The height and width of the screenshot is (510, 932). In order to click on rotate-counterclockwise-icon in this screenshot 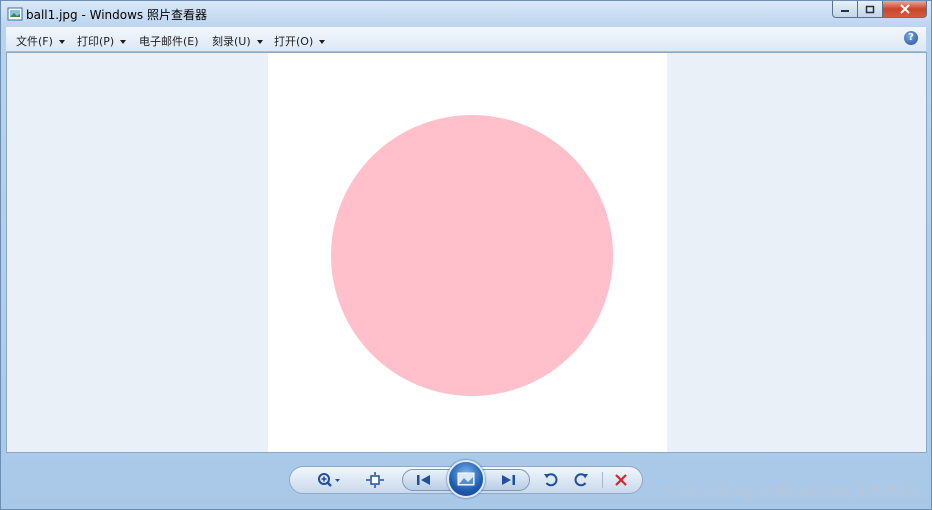, I will do `click(551, 480)`.